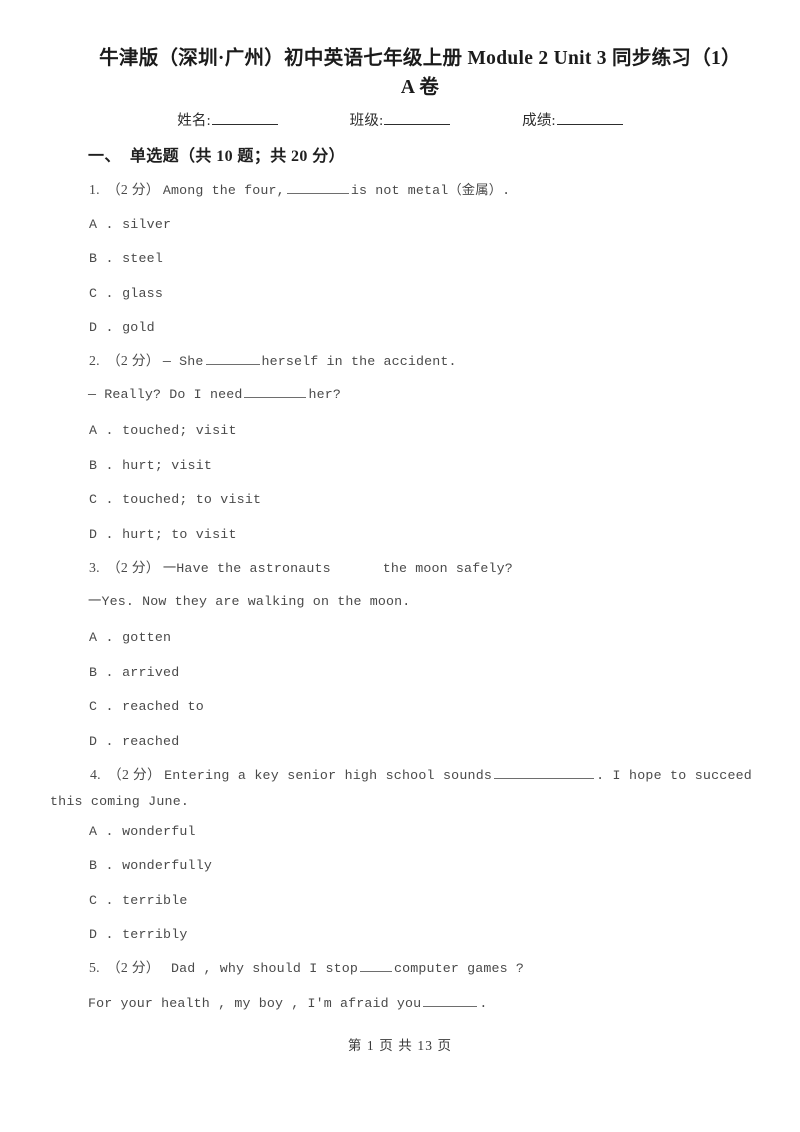 This screenshot has height=1132, width=800. Describe the element at coordinates (147, 224) in the screenshot. I see `option-text: silver` at that location.